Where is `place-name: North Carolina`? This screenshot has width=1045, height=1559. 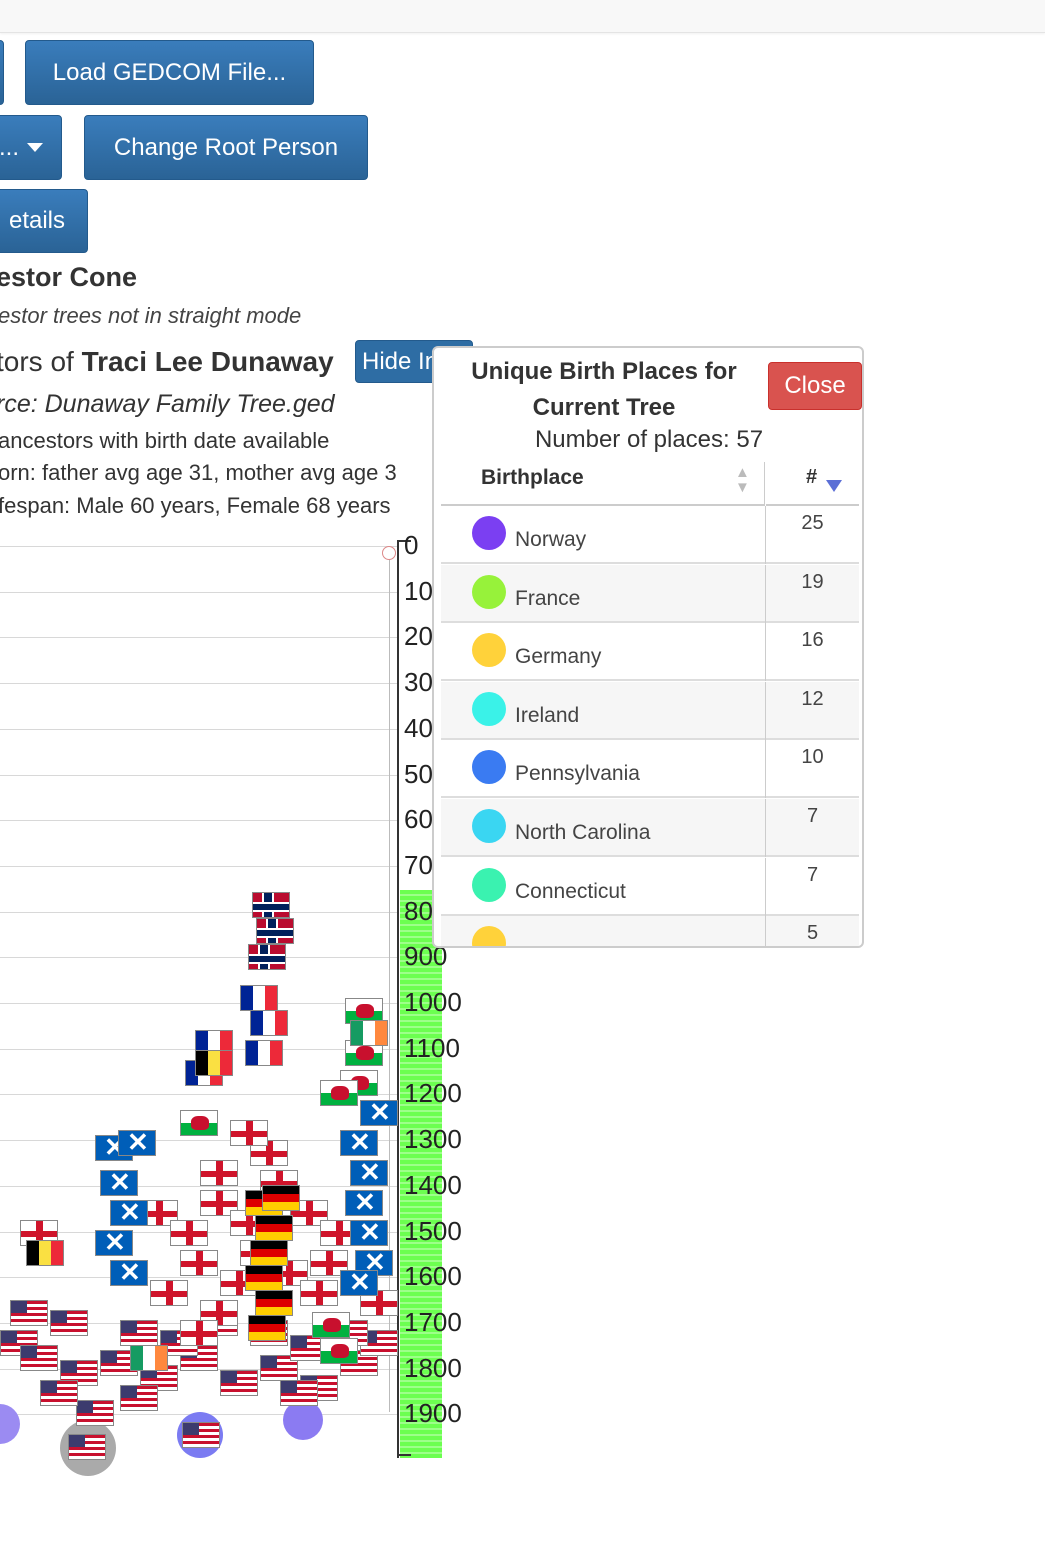
place-name: North Carolina is located at coordinates (583, 832).